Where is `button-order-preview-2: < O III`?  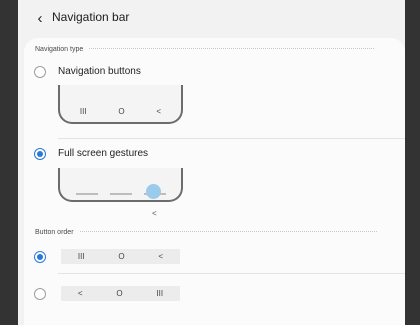 button-order-preview-2: < O III is located at coordinates (120, 293).